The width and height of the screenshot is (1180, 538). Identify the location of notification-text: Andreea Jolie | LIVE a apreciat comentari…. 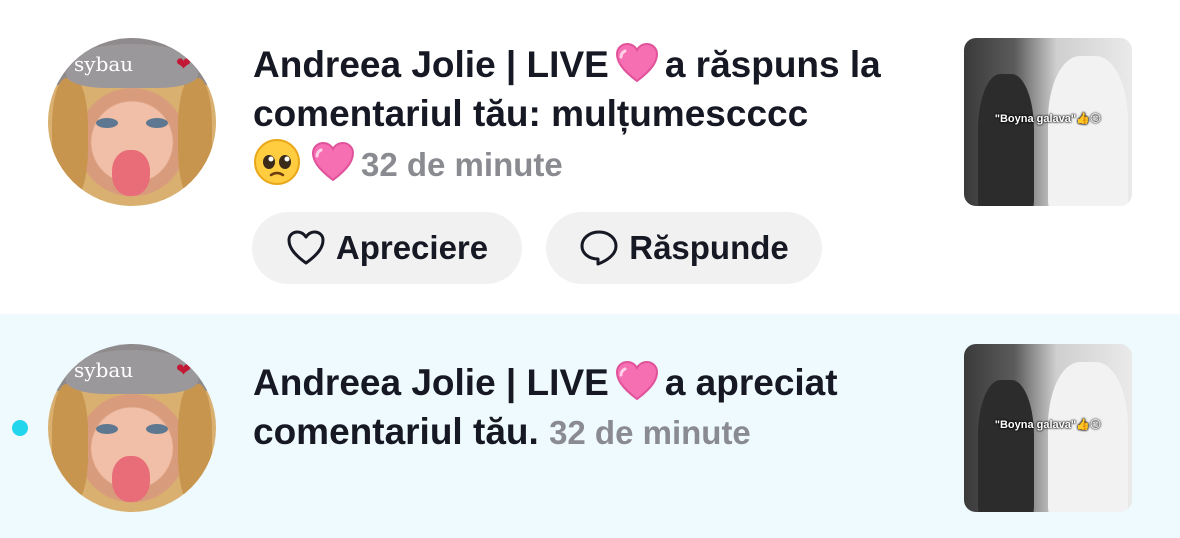
(598, 407).